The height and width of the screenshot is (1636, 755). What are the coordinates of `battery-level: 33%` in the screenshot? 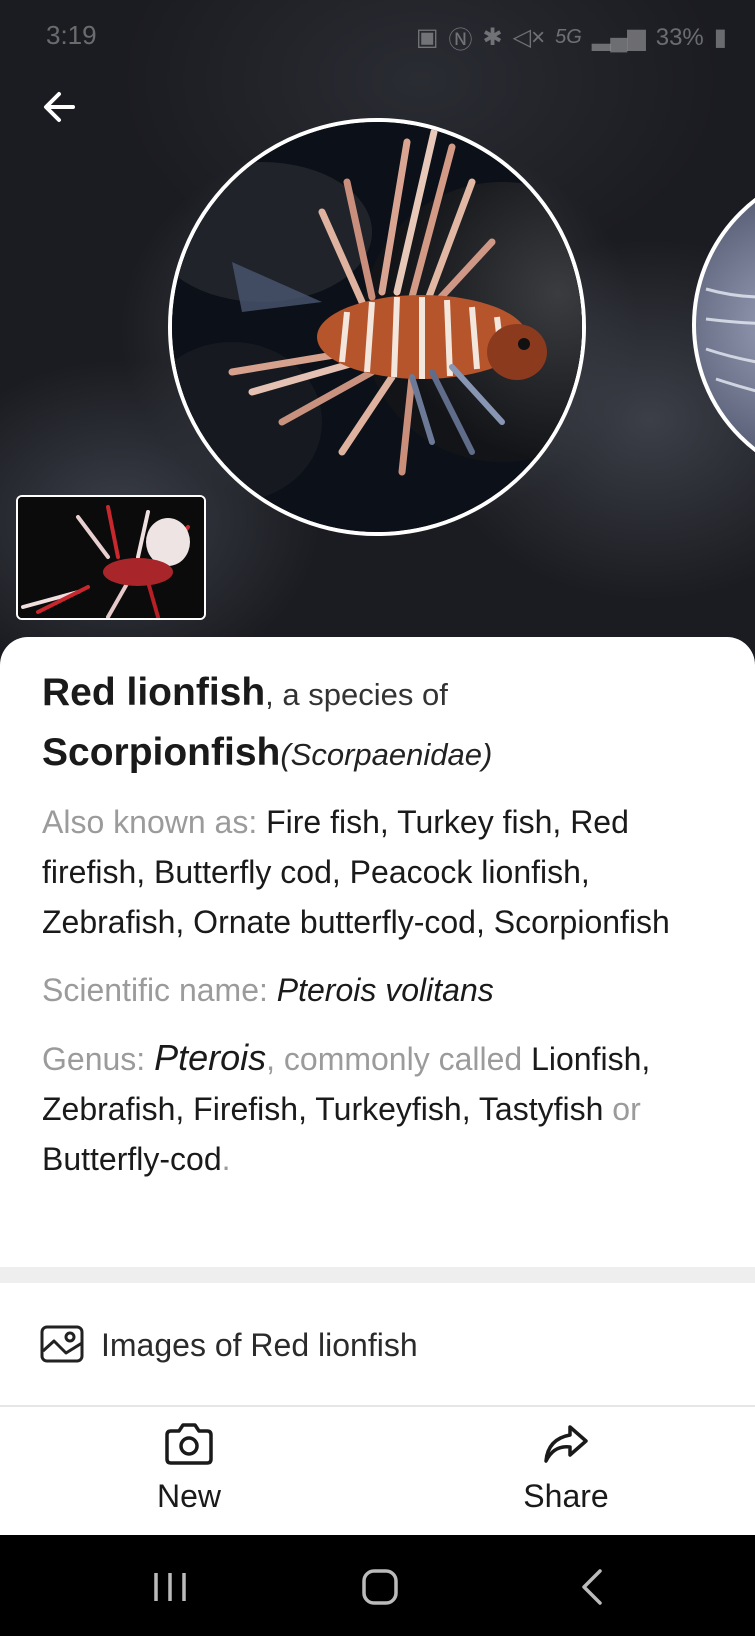 It's located at (679, 37).